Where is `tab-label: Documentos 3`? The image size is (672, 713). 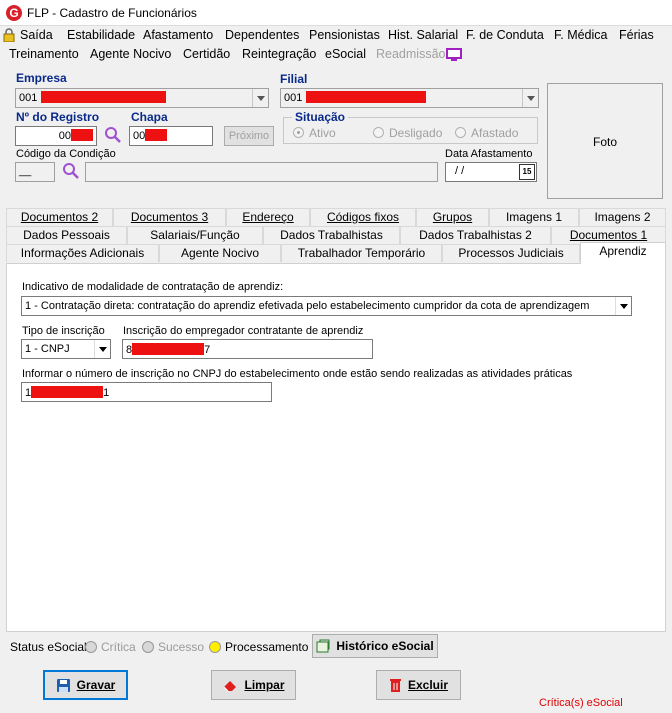 tab-label: Documentos 3 is located at coordinates (169, 217).